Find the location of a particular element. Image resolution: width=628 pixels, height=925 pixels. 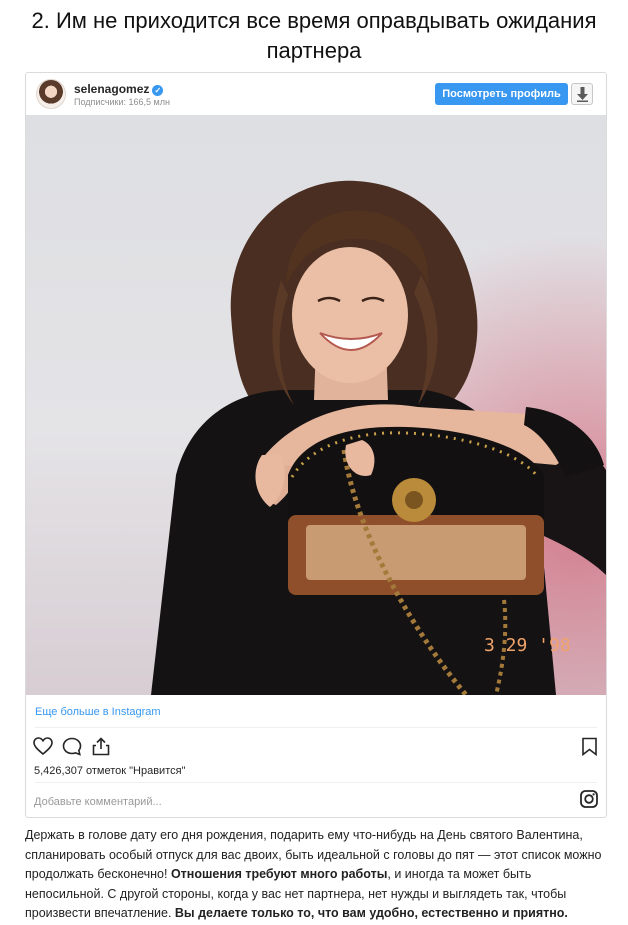

download-button is located at coordinates (582, 94).